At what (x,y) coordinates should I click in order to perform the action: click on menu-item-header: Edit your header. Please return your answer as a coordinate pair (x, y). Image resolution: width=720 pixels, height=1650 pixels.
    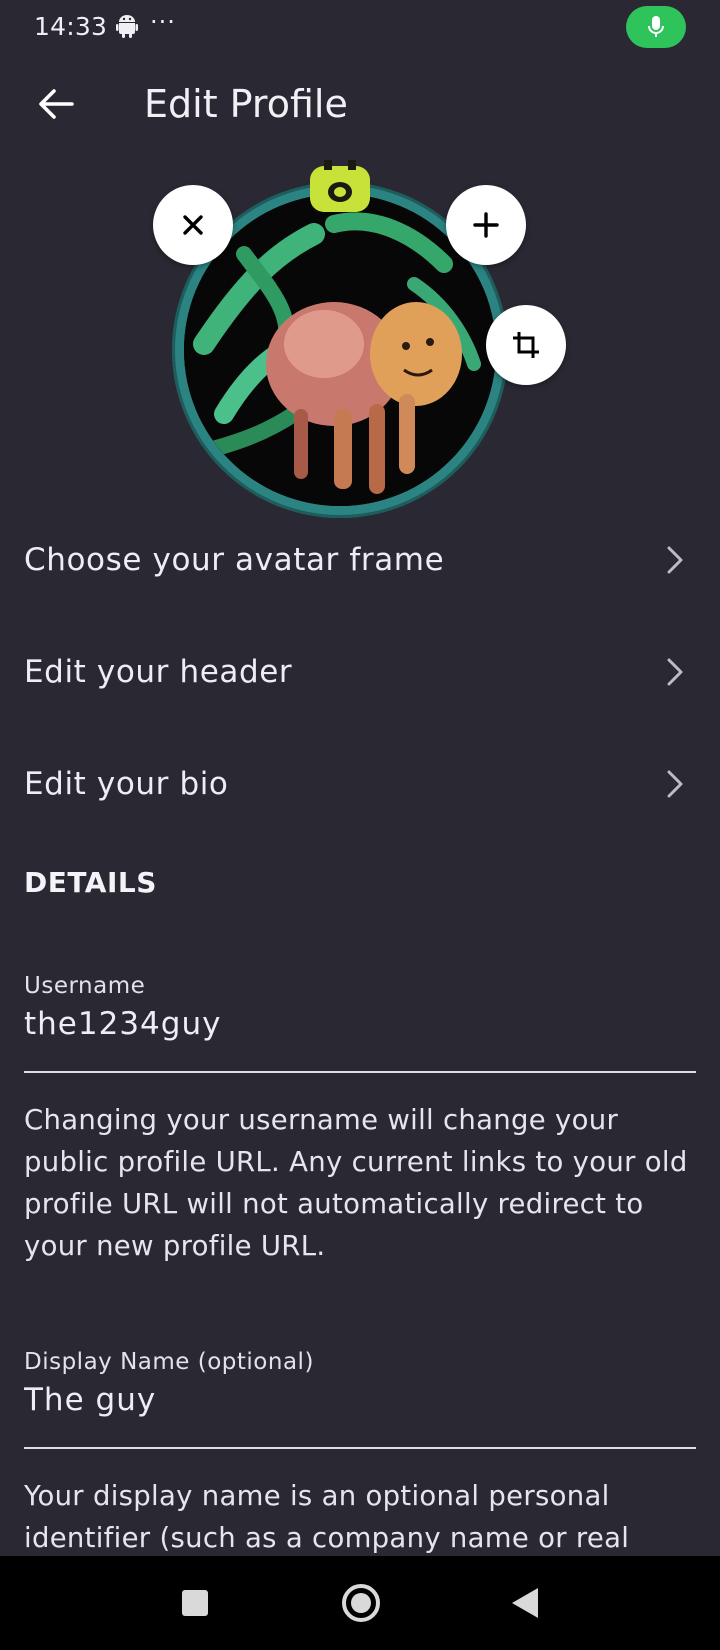
    Looking at the image, I should click on (360, 672).